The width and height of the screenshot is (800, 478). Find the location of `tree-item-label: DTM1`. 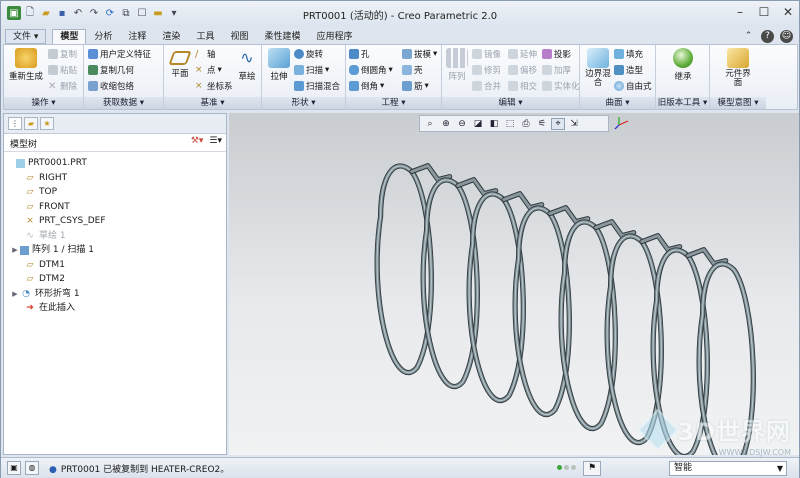

tree-item-label: DTM1 is located at coordinates (52, 264).